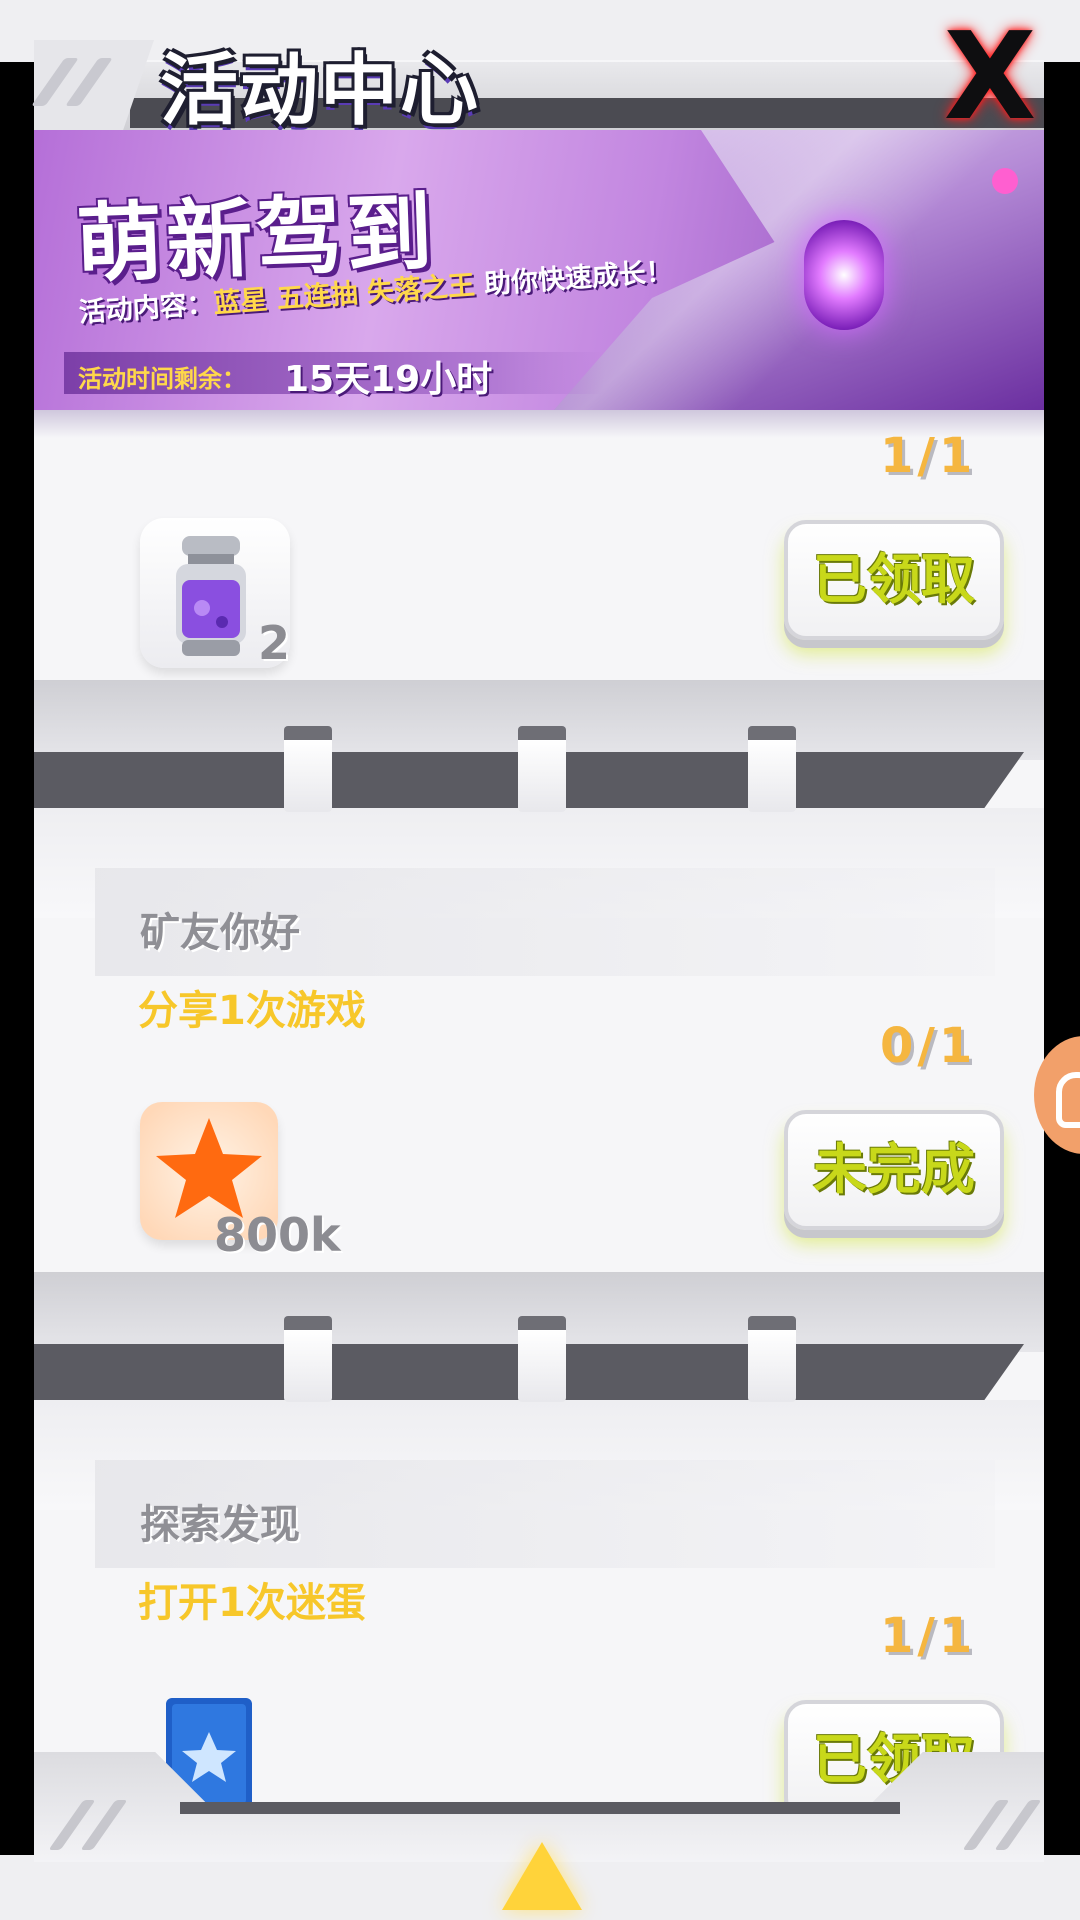 The image size is (1080, 1920). Describe the element at coordinates (894, 580) in the screenshot. I see `claimed-button: 已领取` at that location.